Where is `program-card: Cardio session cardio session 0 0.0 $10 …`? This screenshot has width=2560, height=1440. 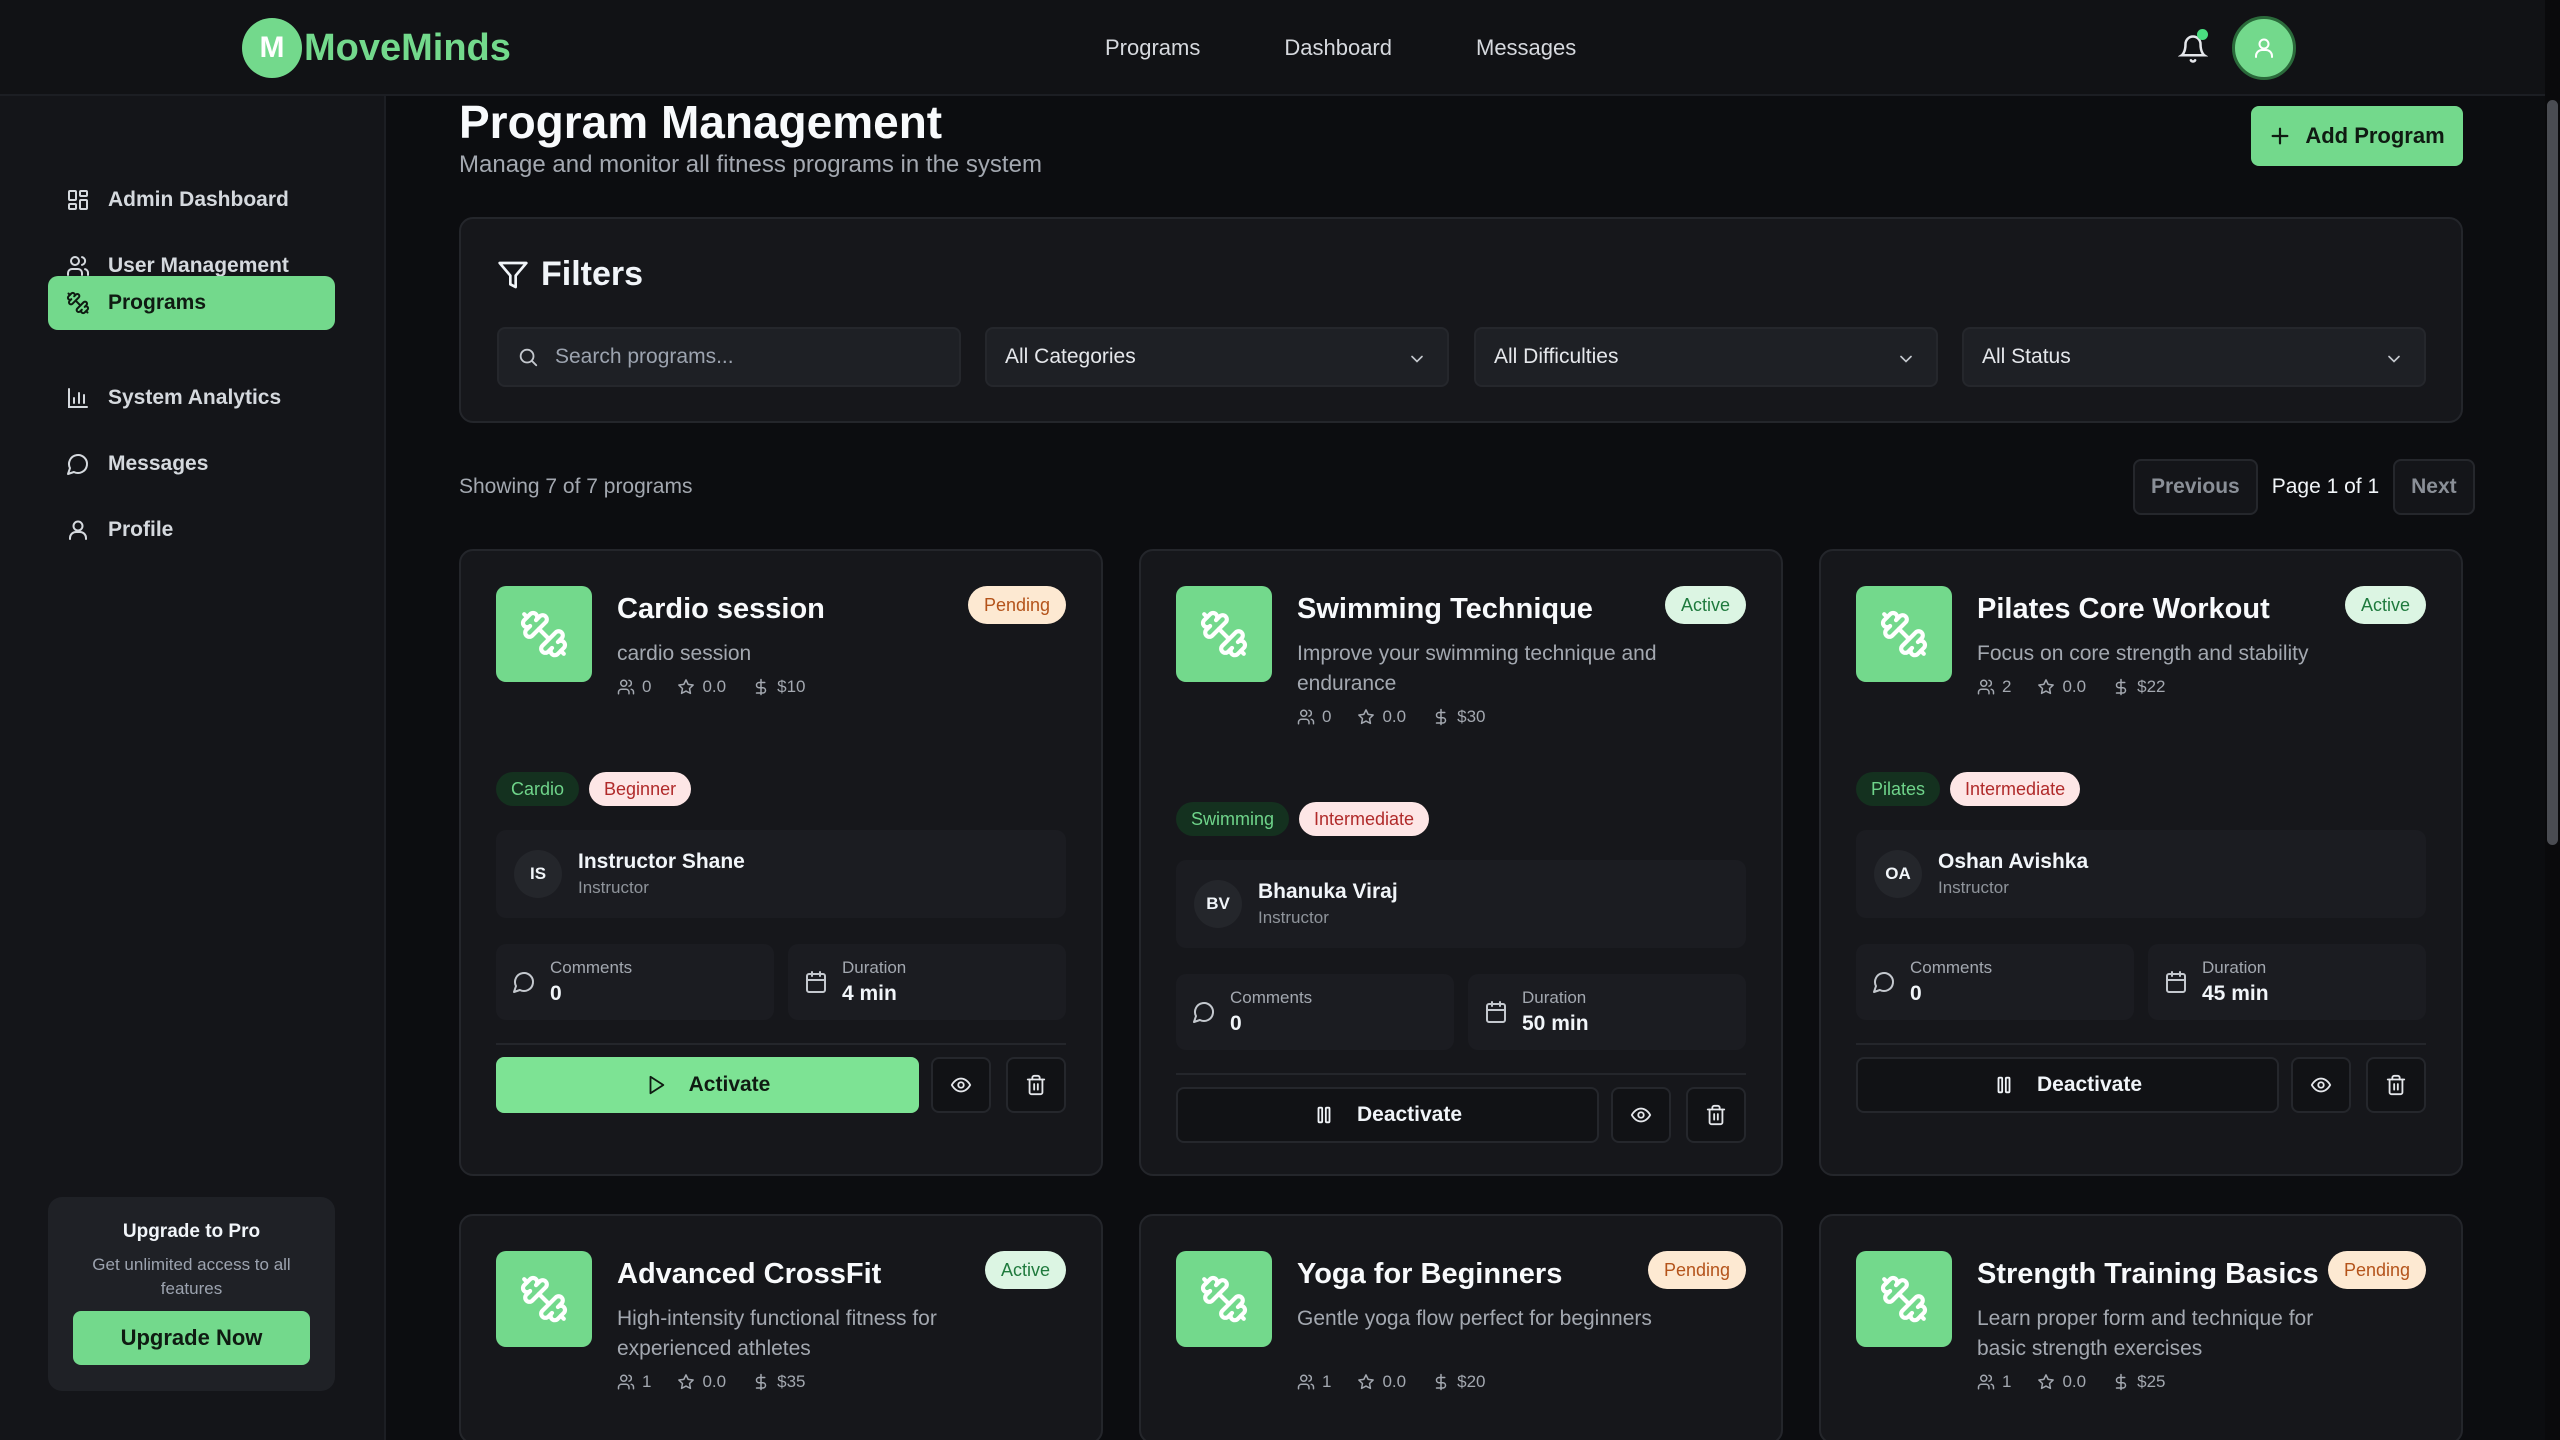
program-card: Cardio session cardio session 0 0.0 $10 … is located at coordinates (781, 862).